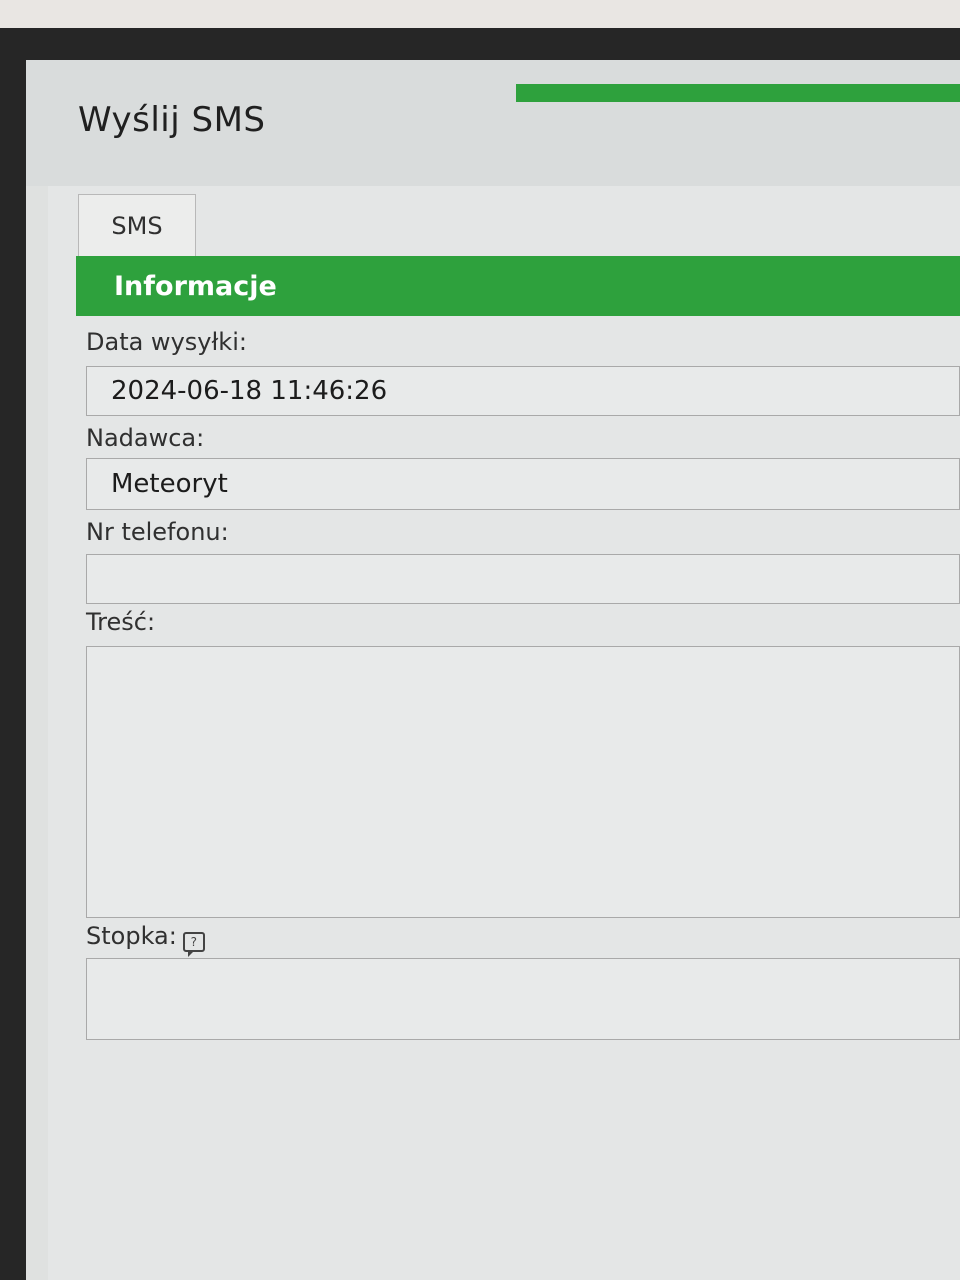 The height and width of the screenshot is (1280, 960). Describe the element at coordinates (518, 286) in the screenshot. I see `section-header-informacje: Informacje` at that location.